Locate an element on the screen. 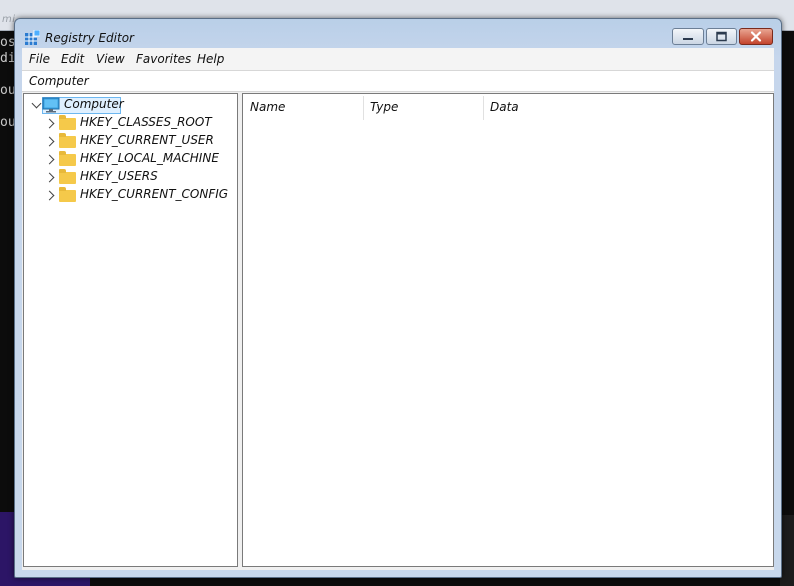  tree-item-label: HKEY_USERS is located at coordinates (119, 176).